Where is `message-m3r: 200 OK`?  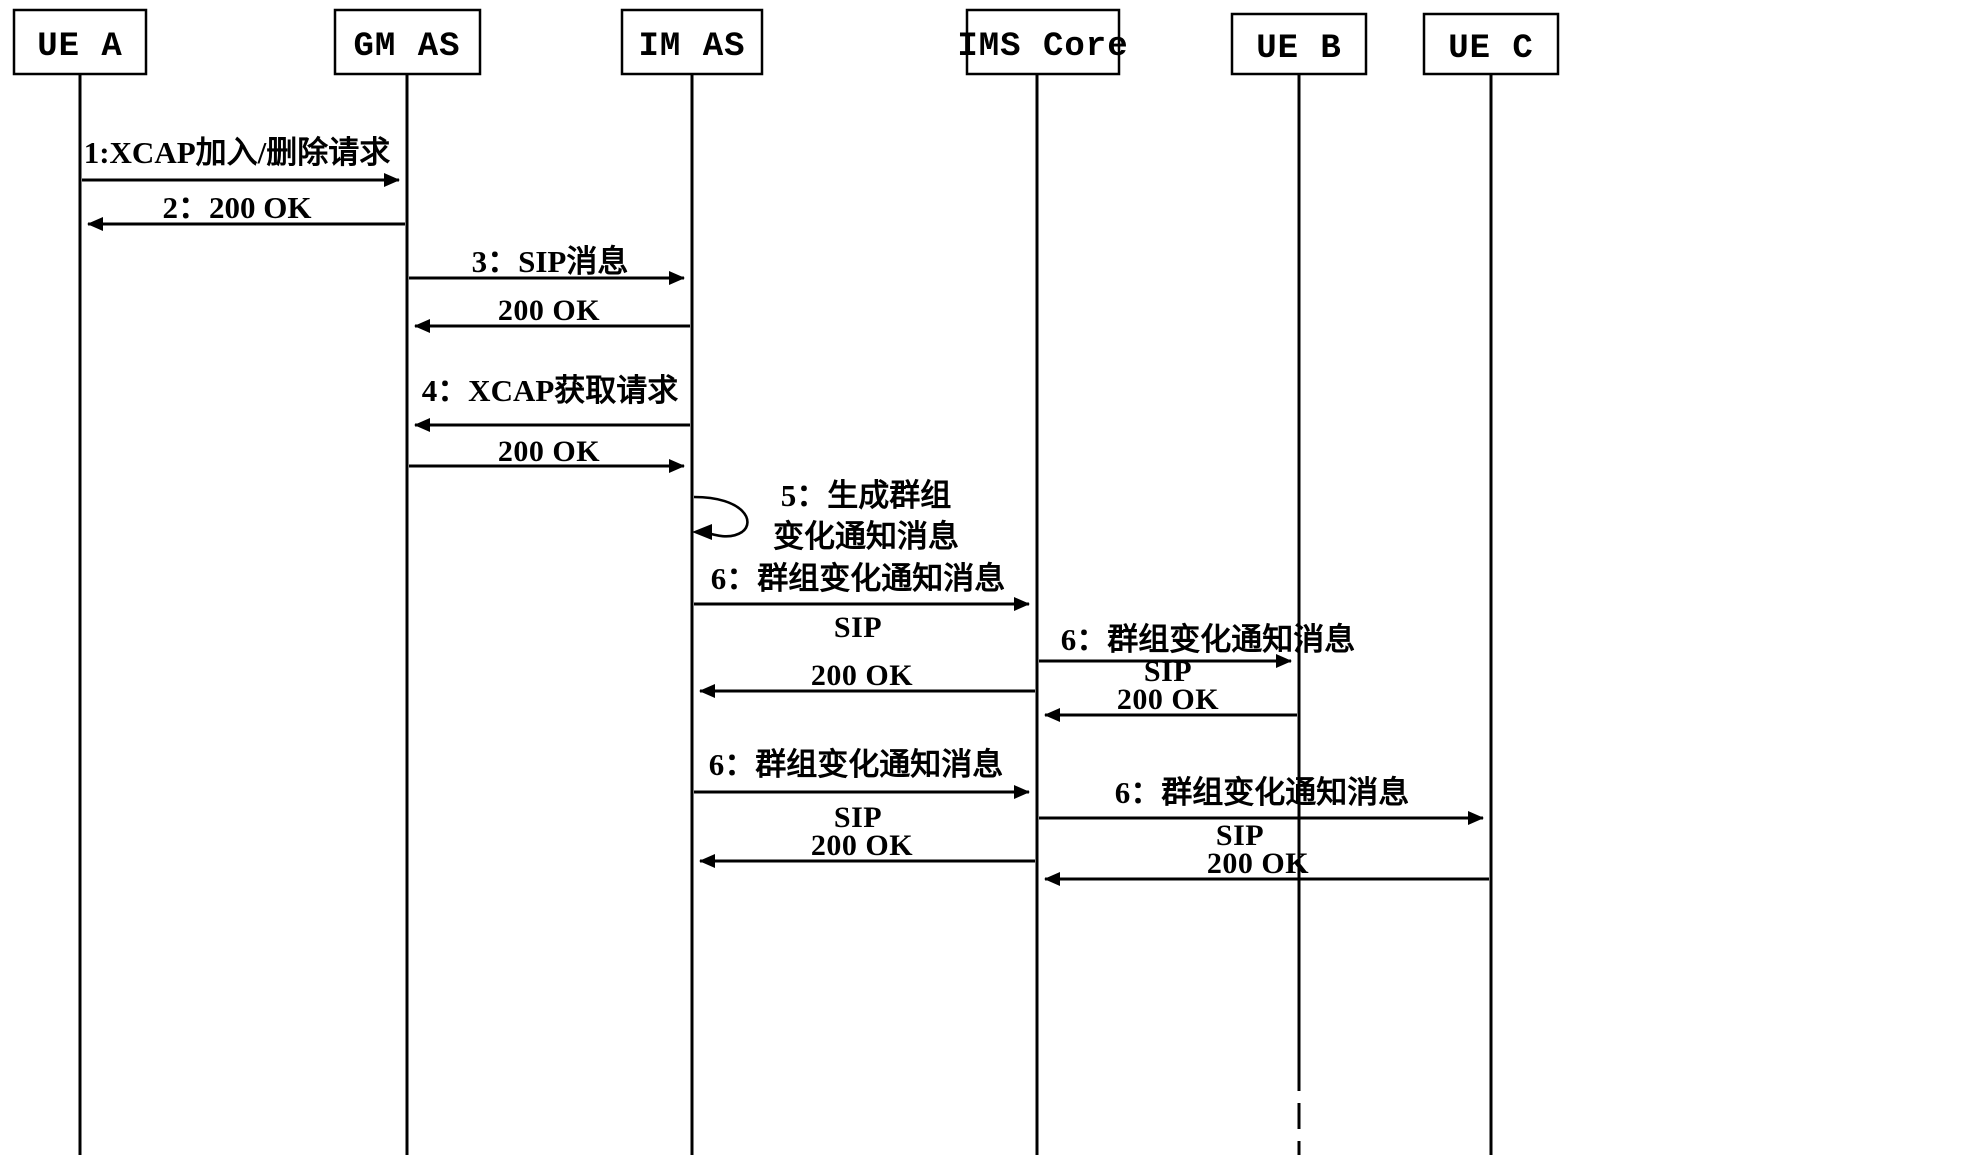
message-m3r: 200 OK is located at coordinates (552, 313).